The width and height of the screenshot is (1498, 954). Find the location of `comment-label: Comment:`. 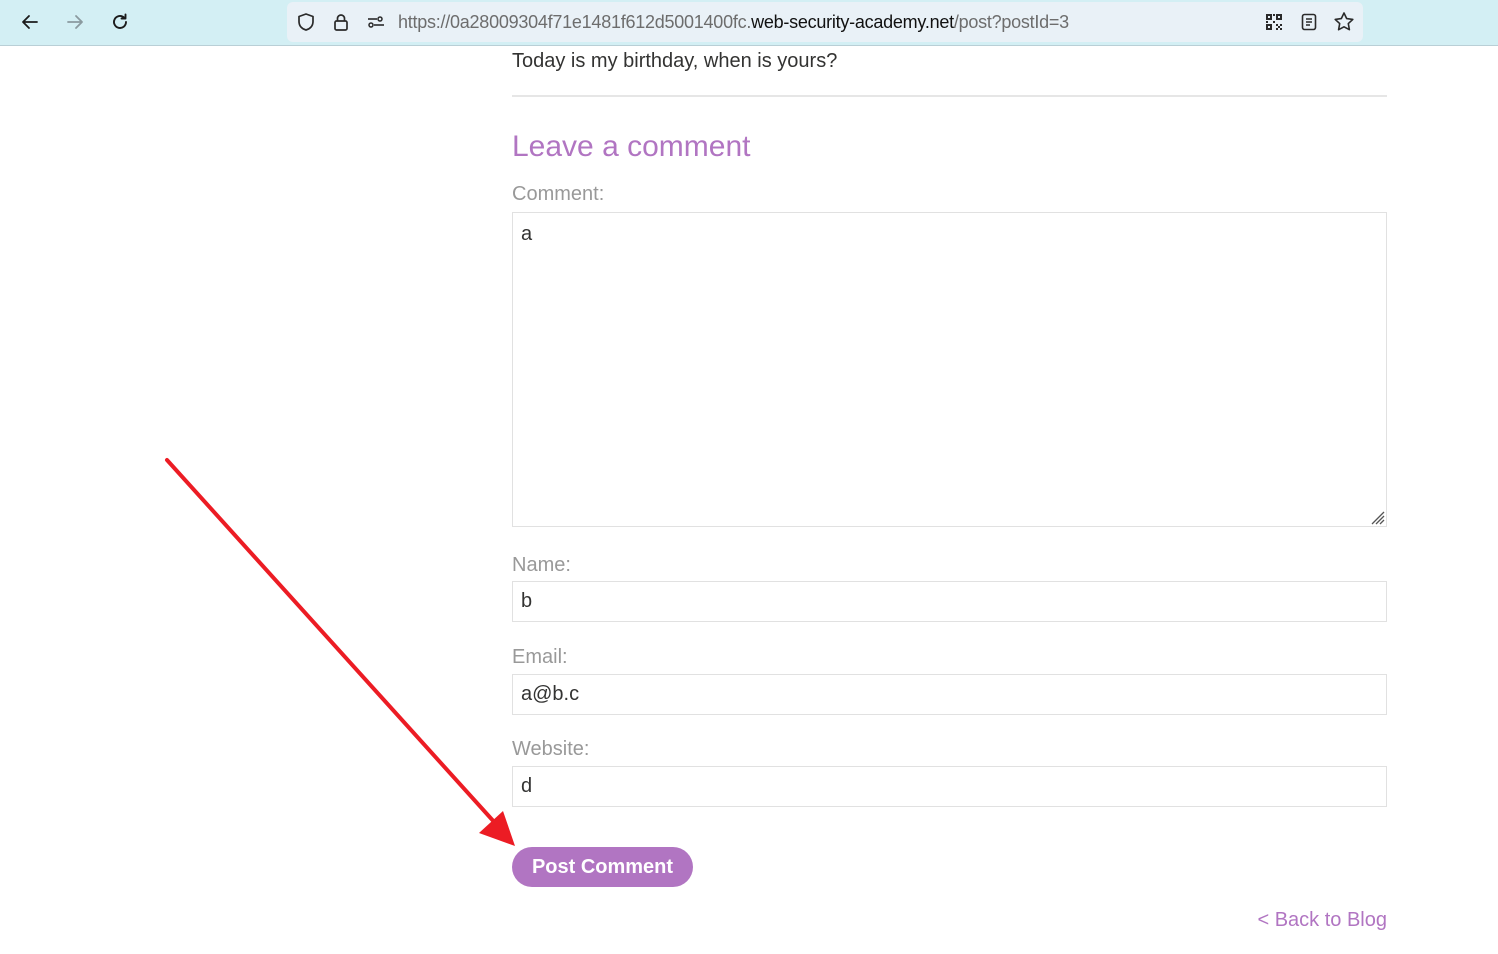

comment-label: Comment: is located at coordinates (558, 194).